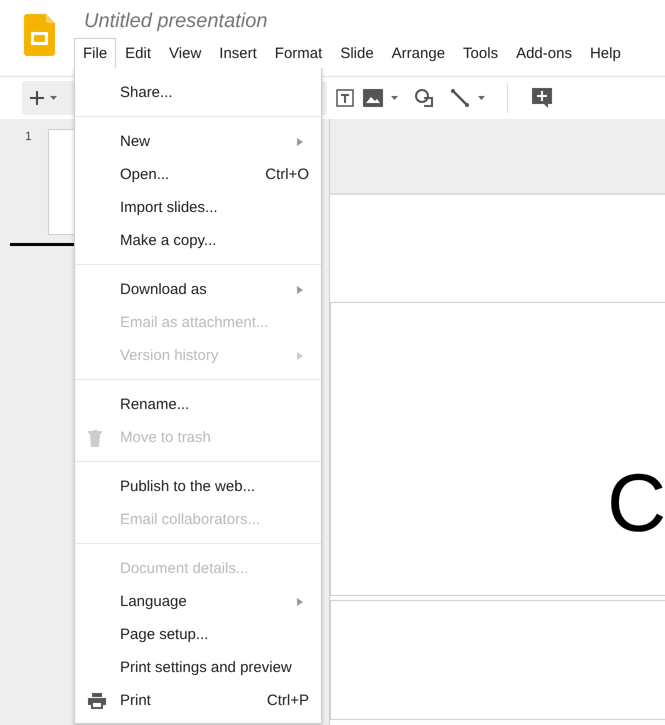  I want to click on add-icon, so click(37, 98).